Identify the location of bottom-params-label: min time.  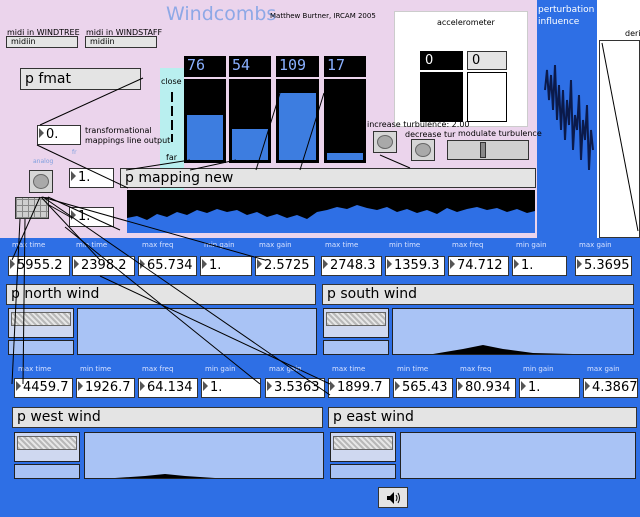
(413, 369).